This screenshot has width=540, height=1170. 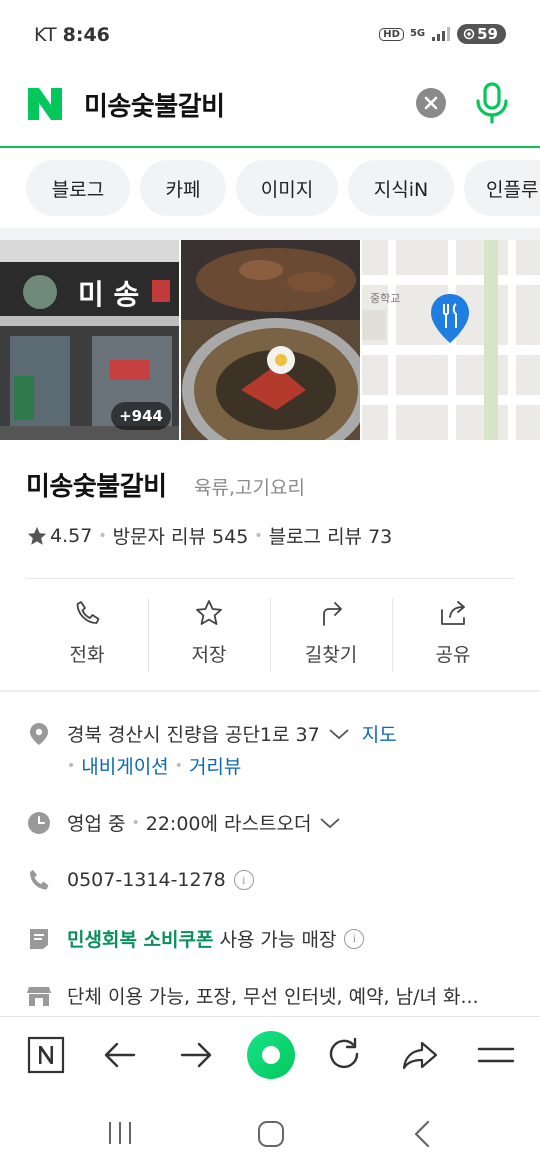 I want to click on recent-apps-icon, so click(x=120, y=1133).